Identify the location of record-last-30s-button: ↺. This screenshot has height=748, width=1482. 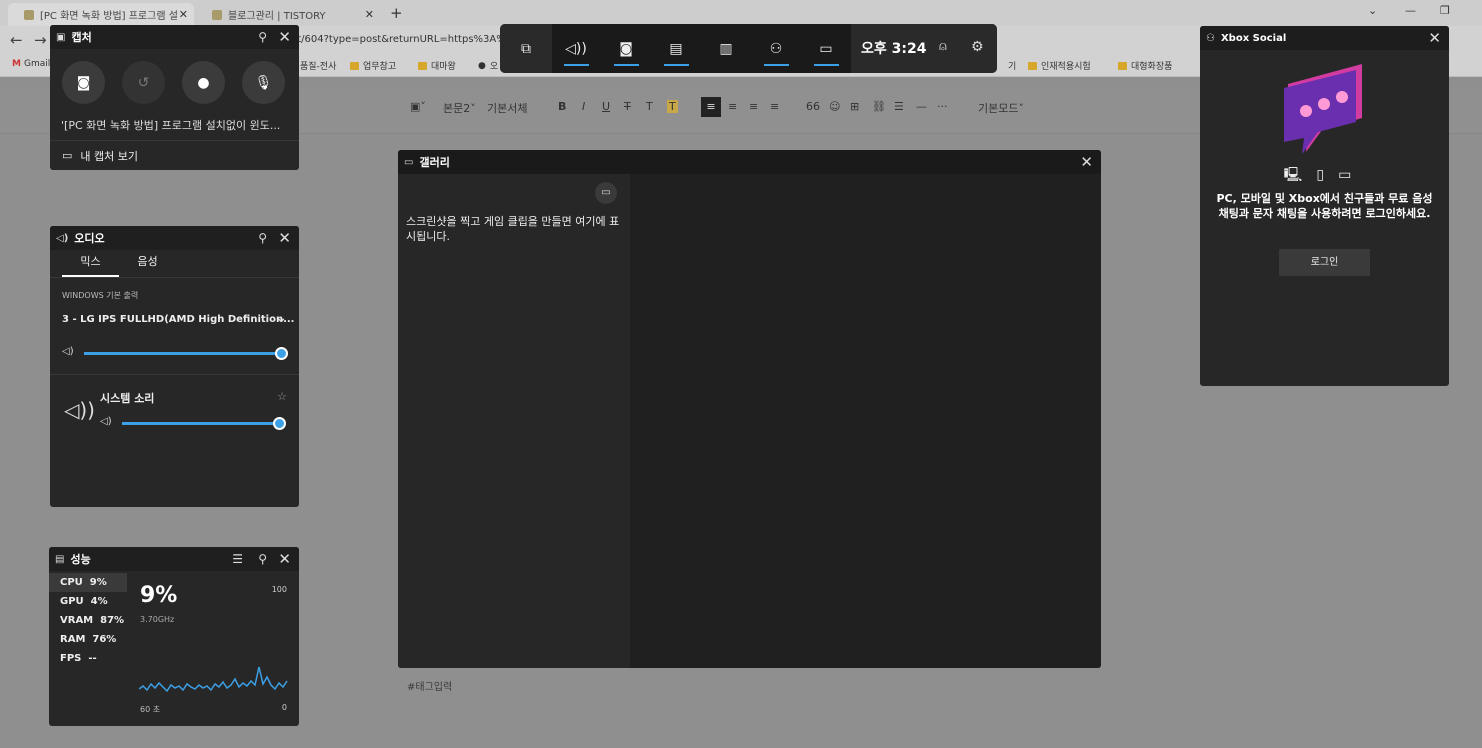
(143, 82).